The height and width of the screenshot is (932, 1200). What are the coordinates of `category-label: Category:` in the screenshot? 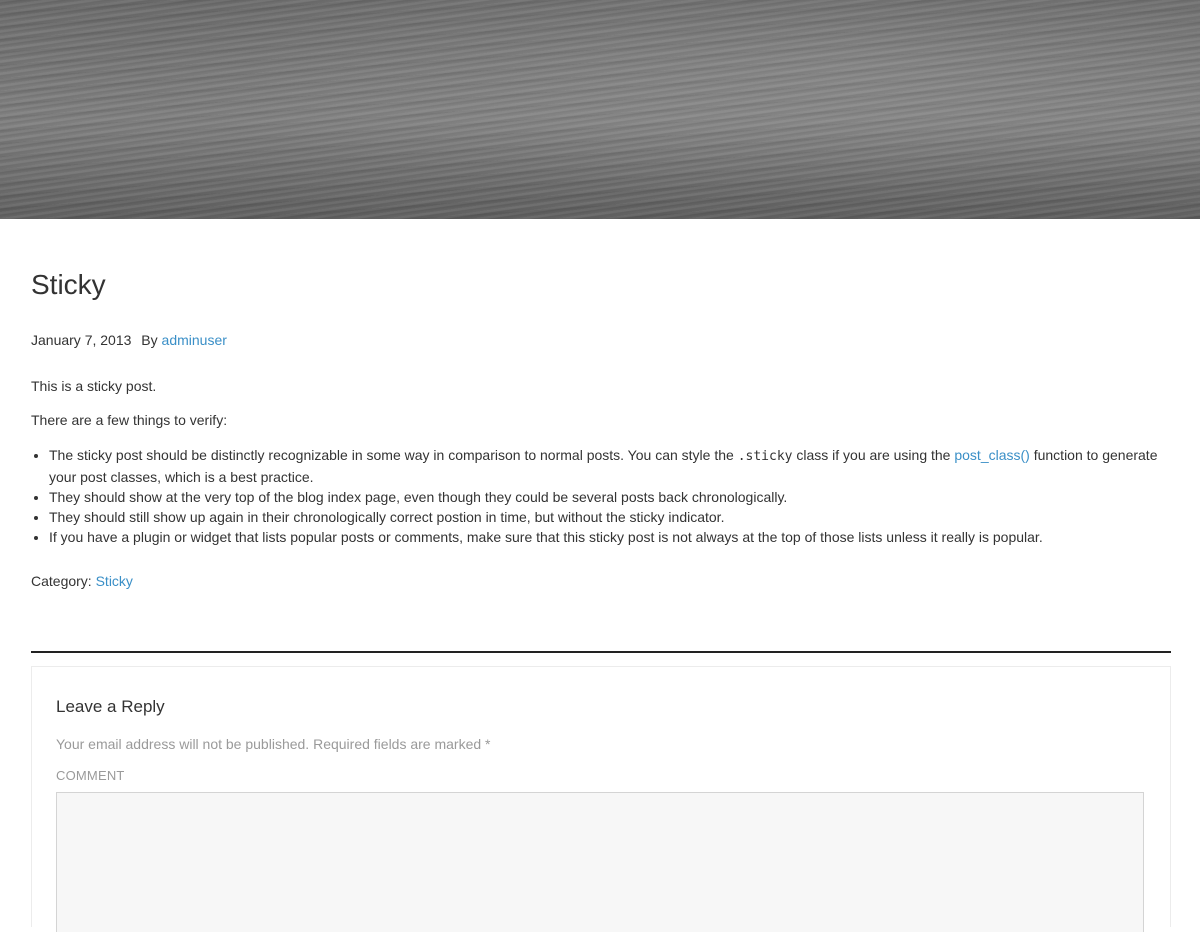 It's located at (61, 581).